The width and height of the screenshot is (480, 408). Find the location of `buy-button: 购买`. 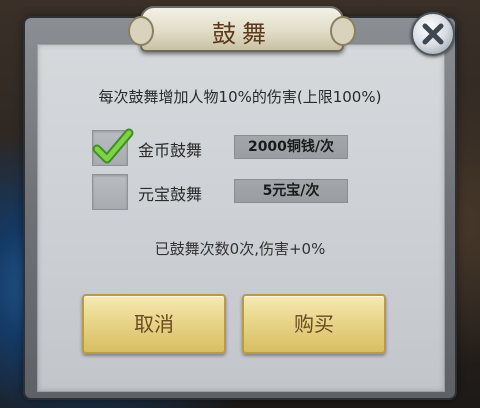

buy-button: 购买 is located at coordinates (314, 324).